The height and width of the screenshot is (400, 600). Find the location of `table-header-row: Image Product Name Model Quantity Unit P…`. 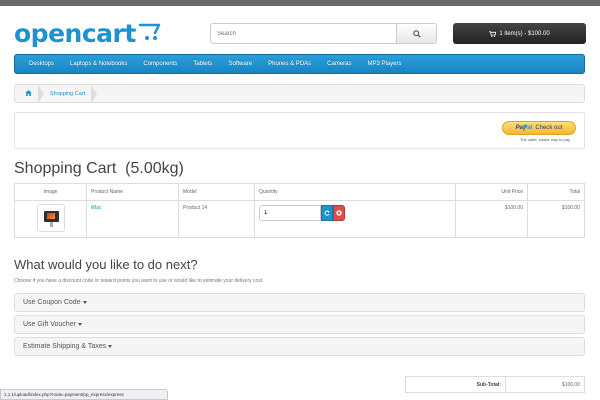

table-header-row: Image Product Name Model Quantity Unit P… is located at coordinates (299, 192).